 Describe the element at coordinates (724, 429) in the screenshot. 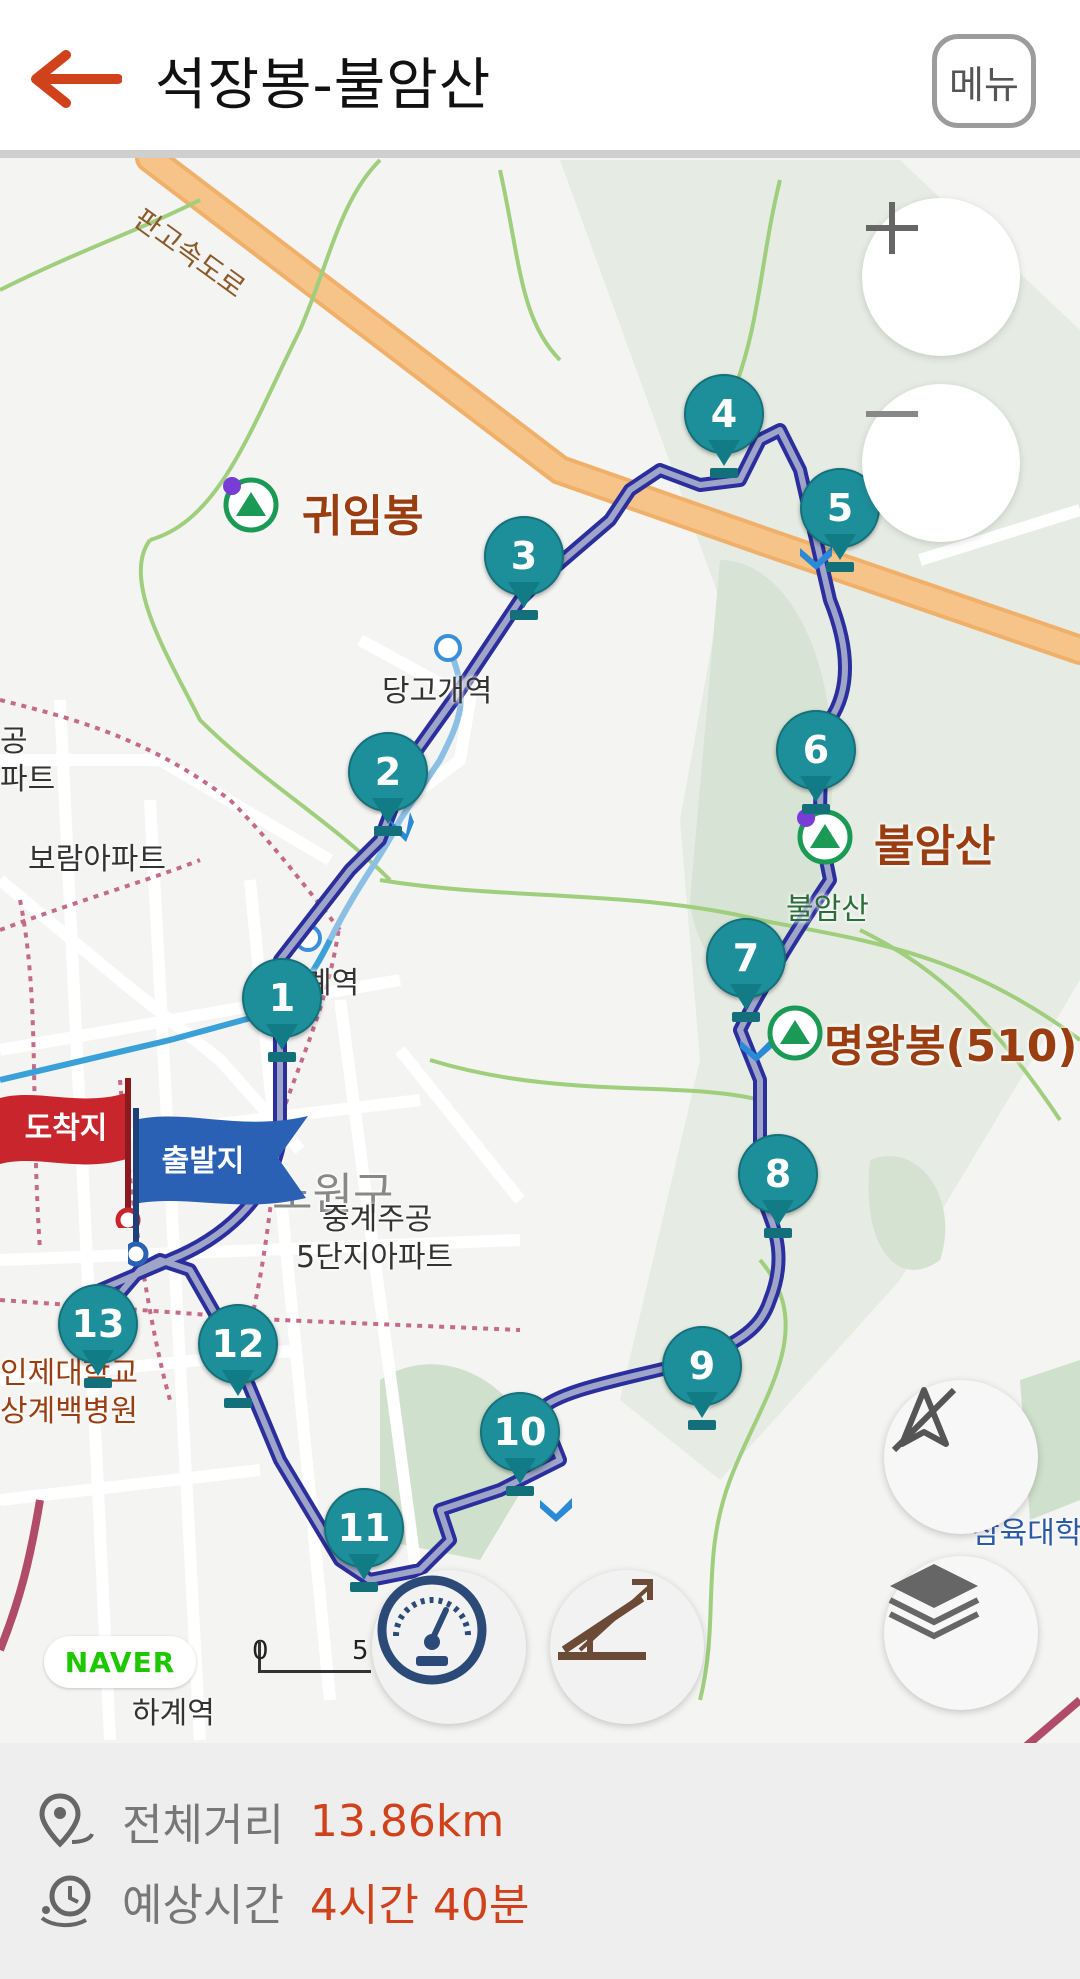

I see `waypoint-marker: 4` at that location.